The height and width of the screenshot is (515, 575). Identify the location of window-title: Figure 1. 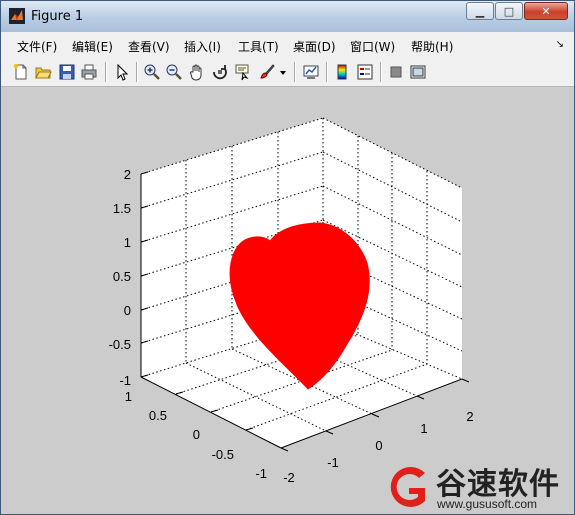
(57, 16).